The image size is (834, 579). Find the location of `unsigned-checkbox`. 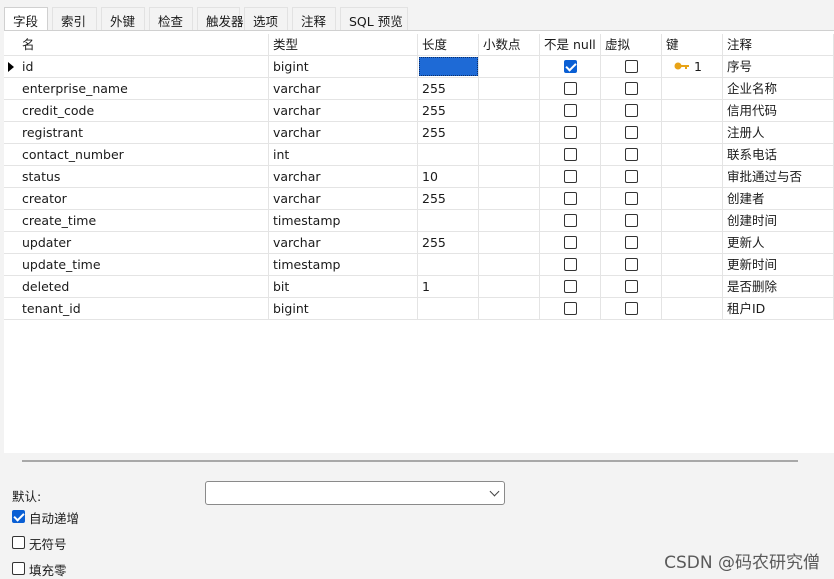

unsigned-checkbox is located at coordinates (18, 542).